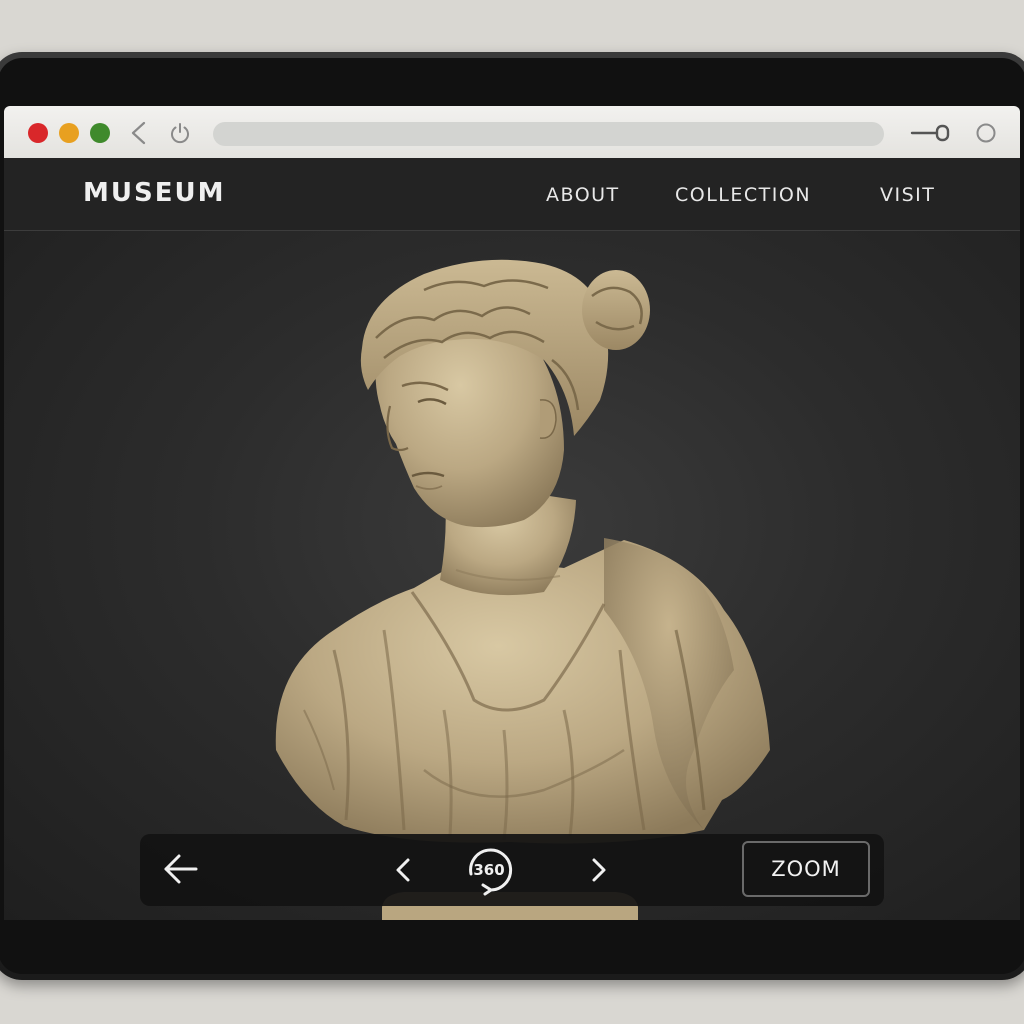 The width and height of the screenshot is (1024, 1024). What do you see at coordinates (100, 133) in the screenshot?
I see `window-maximize-button` at bounding box center [100, 133].